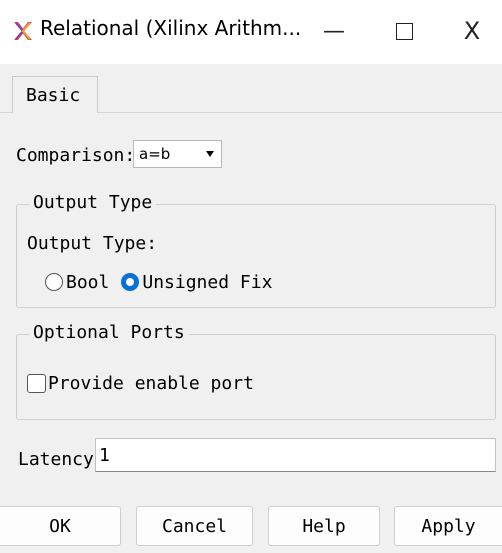  I want to click on apply-button-label: Apply, so click(448, 526).